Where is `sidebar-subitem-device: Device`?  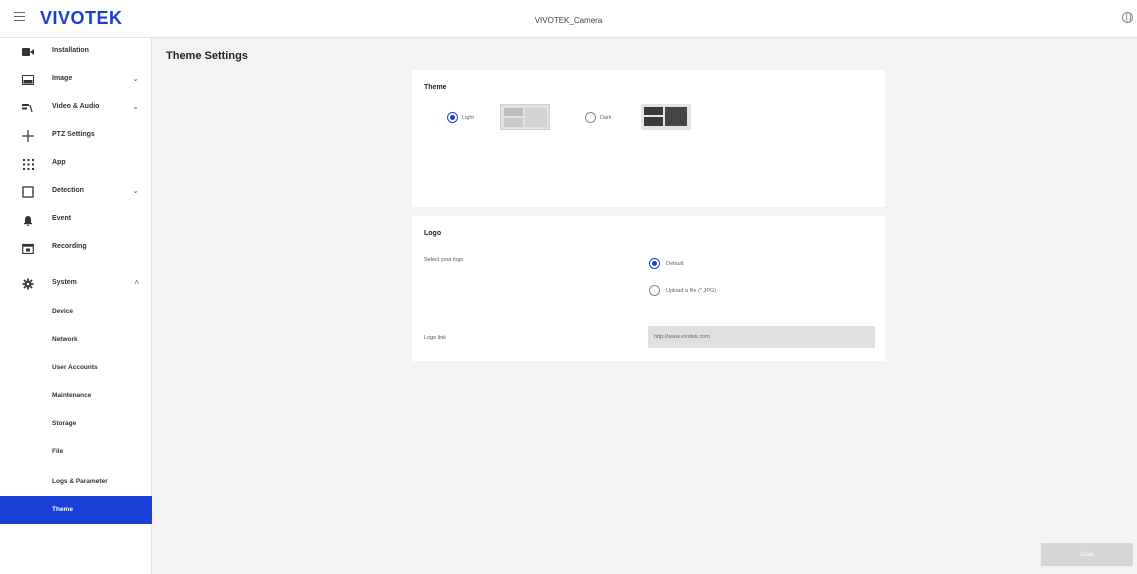
sidebar-subitem-device: Device is located at coordinates (76, 312).